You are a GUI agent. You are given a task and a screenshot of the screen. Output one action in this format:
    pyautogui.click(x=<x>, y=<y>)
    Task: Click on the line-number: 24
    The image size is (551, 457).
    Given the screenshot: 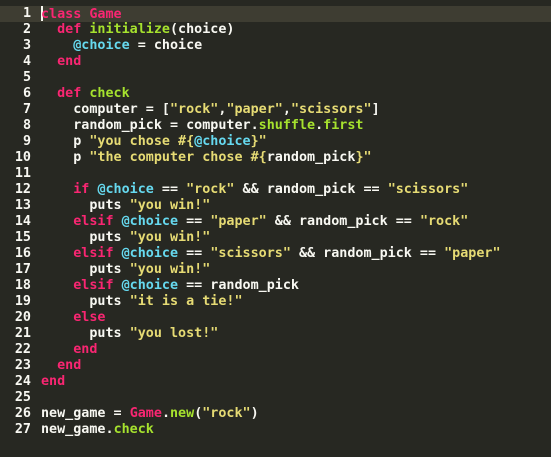 What is the action you would take?
    pyautogui.click(x=22, y=381)
    